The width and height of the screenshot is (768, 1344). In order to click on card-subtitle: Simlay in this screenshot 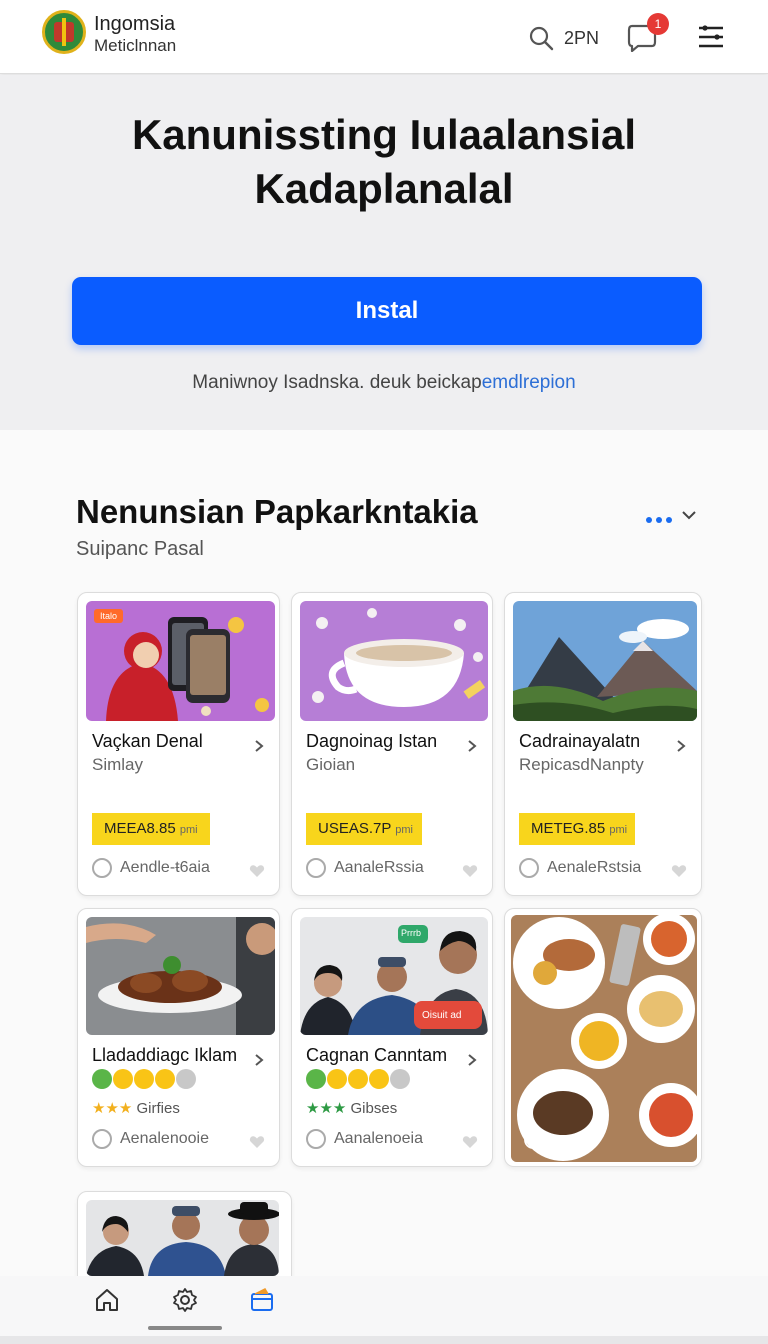, I will do `click(118, 764)`.